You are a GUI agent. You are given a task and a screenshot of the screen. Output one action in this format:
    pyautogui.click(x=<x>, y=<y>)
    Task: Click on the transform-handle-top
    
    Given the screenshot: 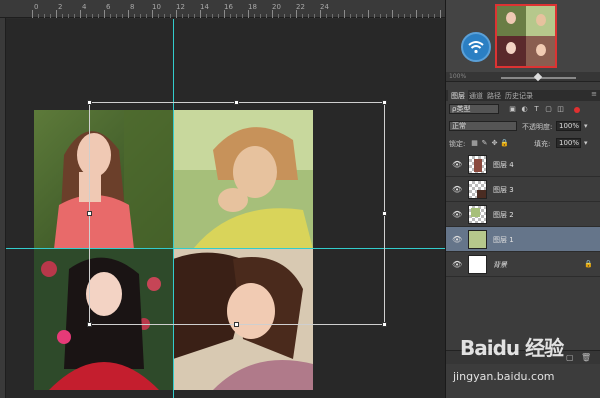 What is the action you would take?
    pyautogui.click(x=236, y=102)
    